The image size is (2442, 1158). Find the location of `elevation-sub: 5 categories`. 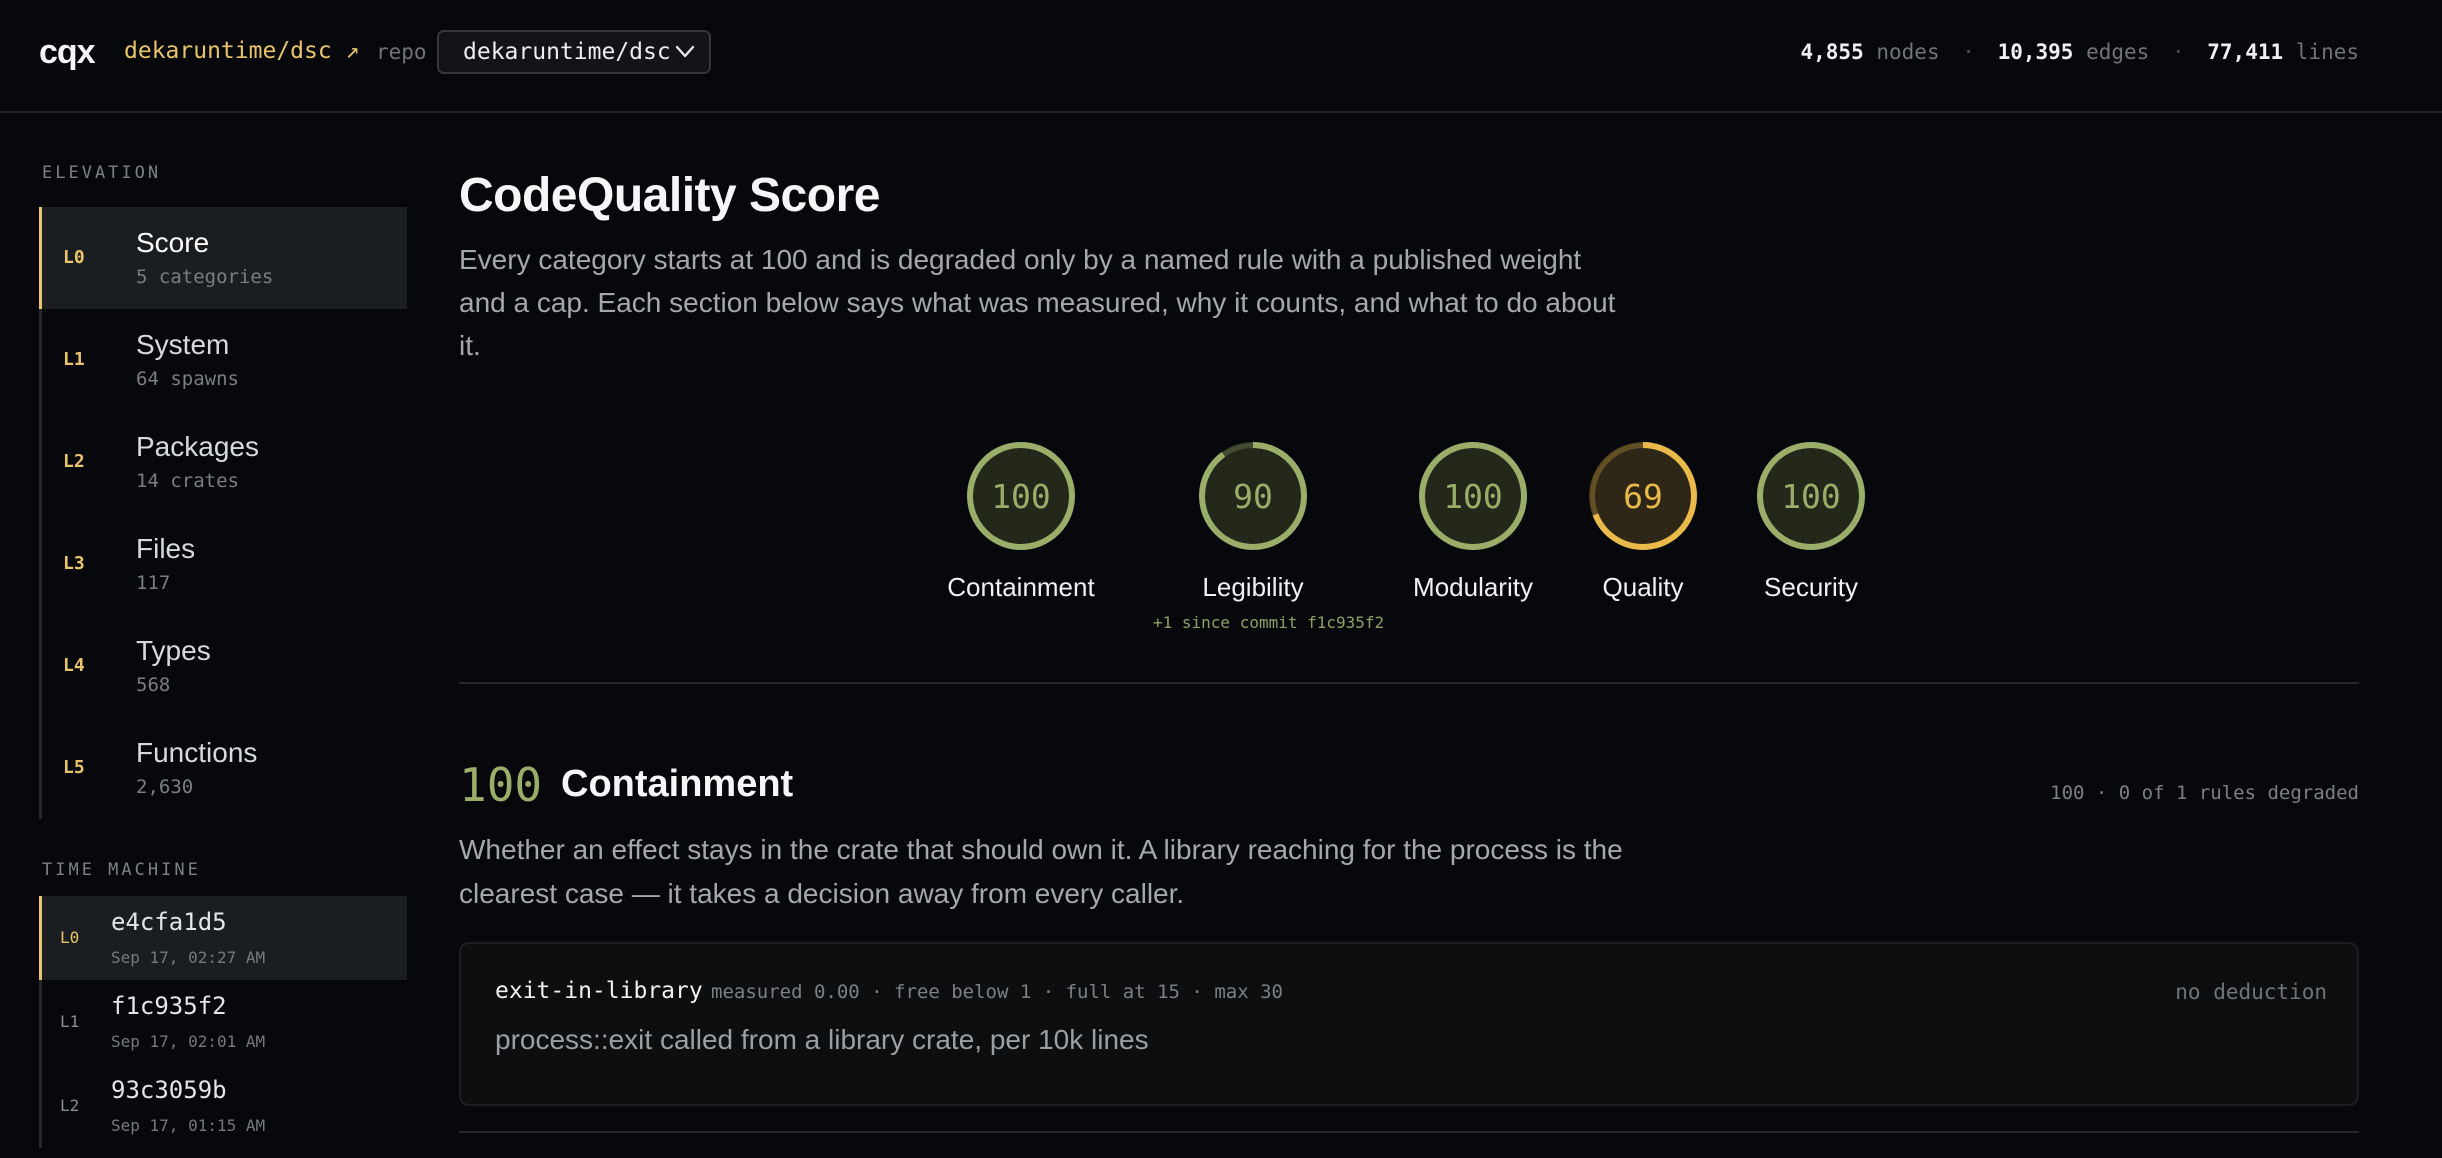

elevation-sub: 5 categories is located at coordinates (205, 277).